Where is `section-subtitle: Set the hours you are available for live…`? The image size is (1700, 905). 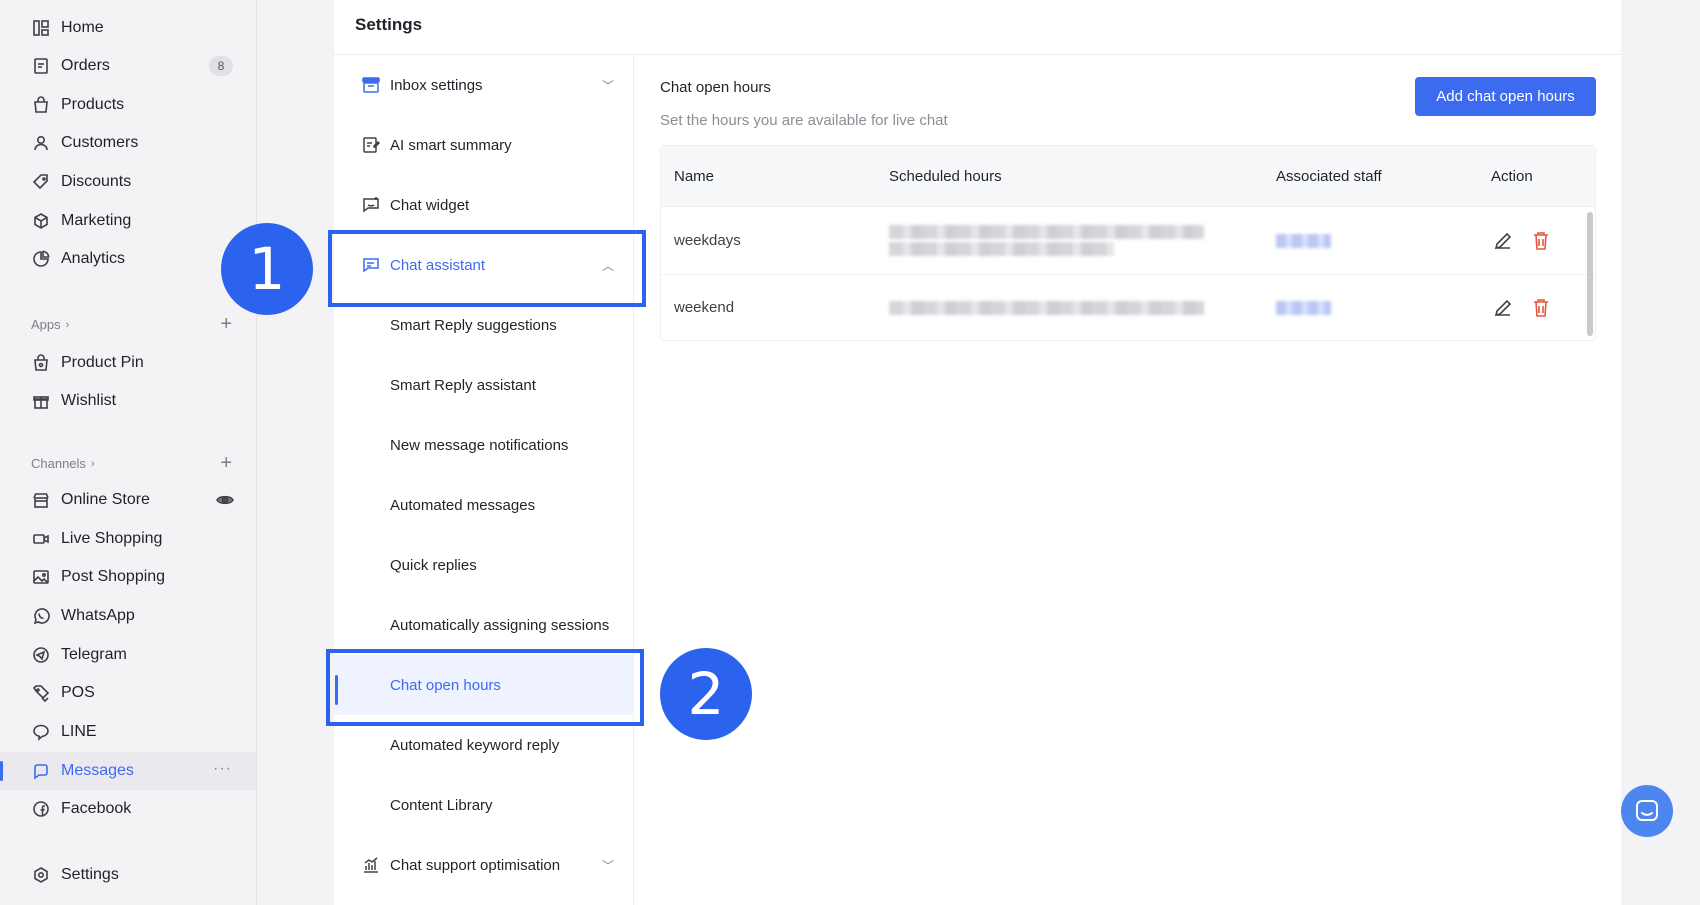
section-subtitle: Set the hours you are available for live… is located at coordinates (804, 120).